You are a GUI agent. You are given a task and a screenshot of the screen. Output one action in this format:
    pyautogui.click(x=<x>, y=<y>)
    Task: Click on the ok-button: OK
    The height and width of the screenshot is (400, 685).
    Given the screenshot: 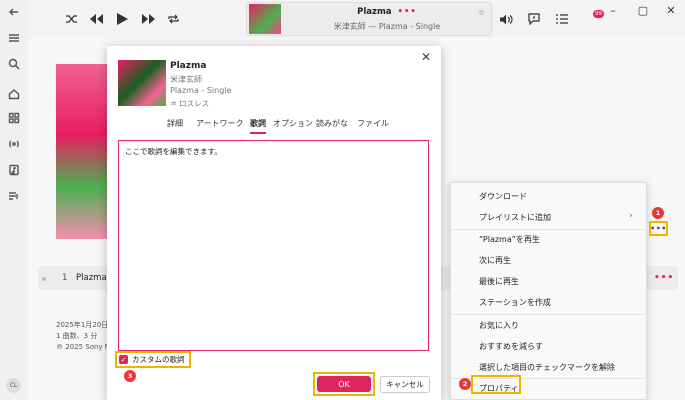 What is the action you would take?
    pyautogui.click(x=344, y=384)
    